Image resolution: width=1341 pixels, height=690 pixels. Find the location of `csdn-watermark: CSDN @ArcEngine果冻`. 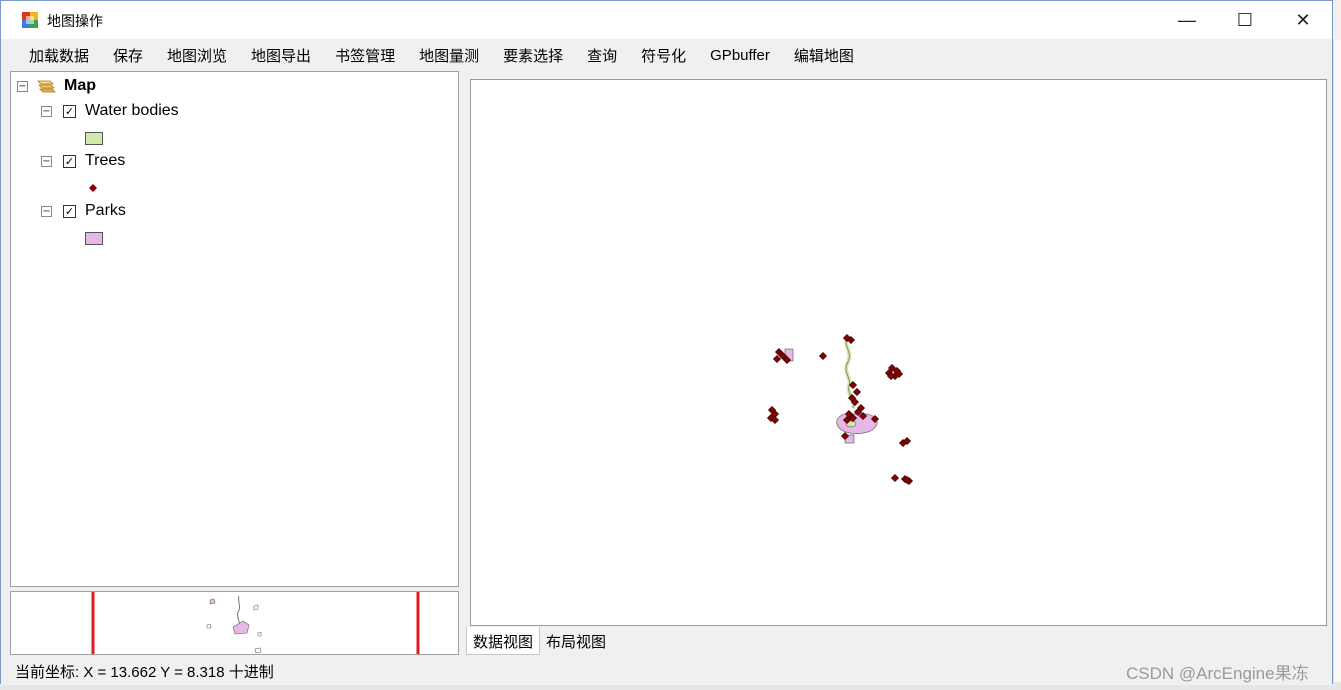

csdn-watermark: CSDN @ArcEngine果冻 is located at coordinates (1217, 673).